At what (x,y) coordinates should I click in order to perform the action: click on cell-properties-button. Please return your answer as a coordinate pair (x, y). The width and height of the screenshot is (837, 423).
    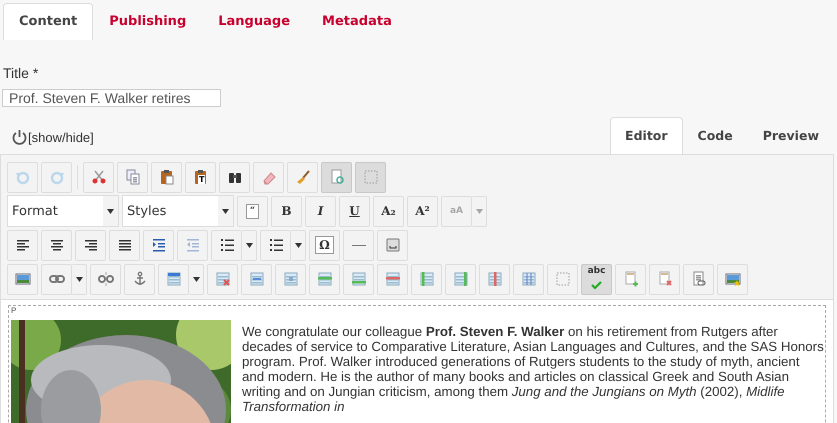
    Looking at the image, I should click on (562, 279).